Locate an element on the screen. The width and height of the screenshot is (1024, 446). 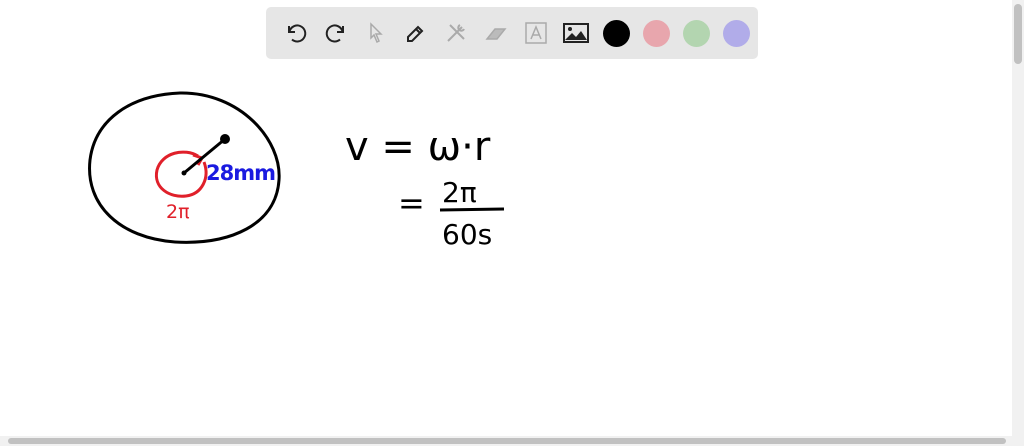
fraction-bar is located at coordinates (472, 209).